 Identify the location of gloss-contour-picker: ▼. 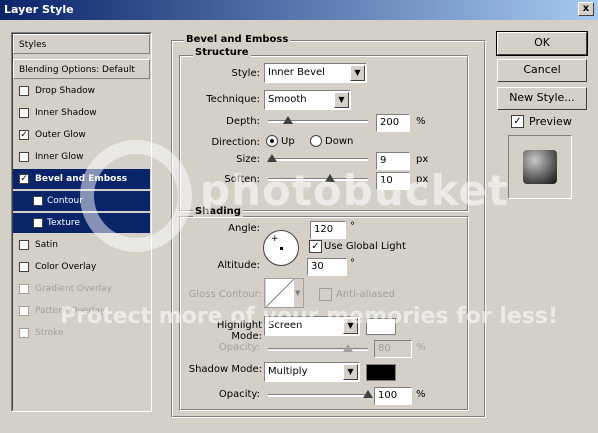
(284, 293).